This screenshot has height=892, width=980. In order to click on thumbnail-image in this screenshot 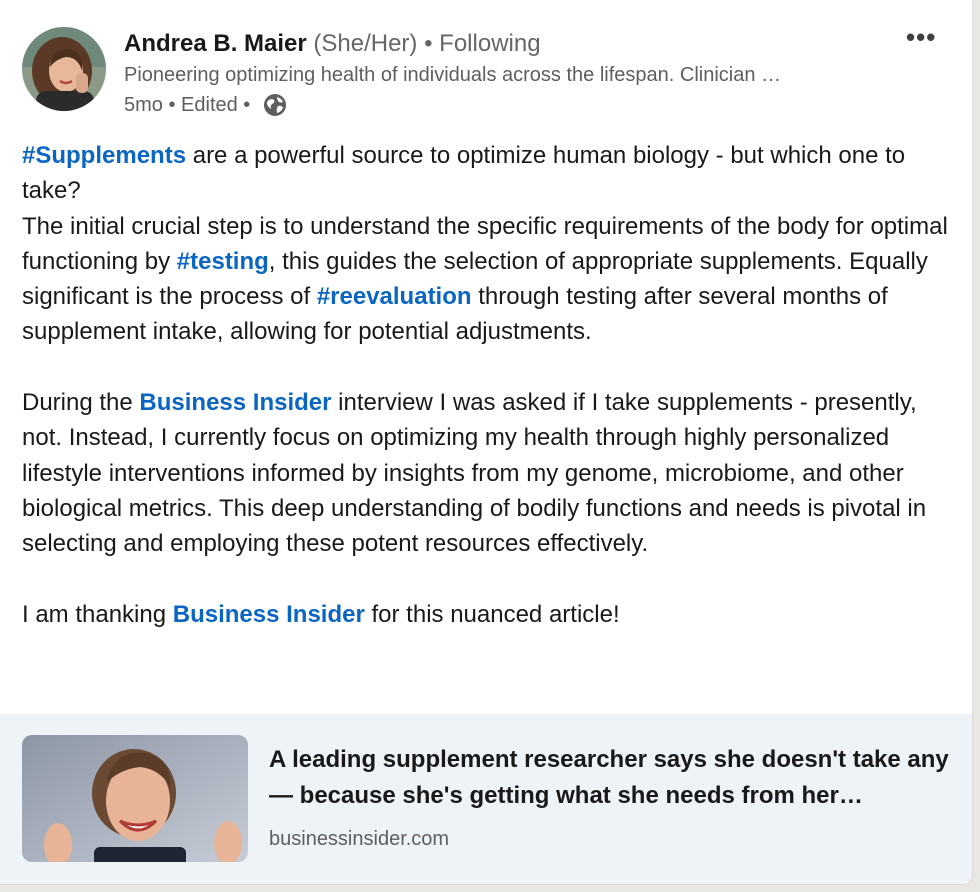, I will do `click(135, 798)`.